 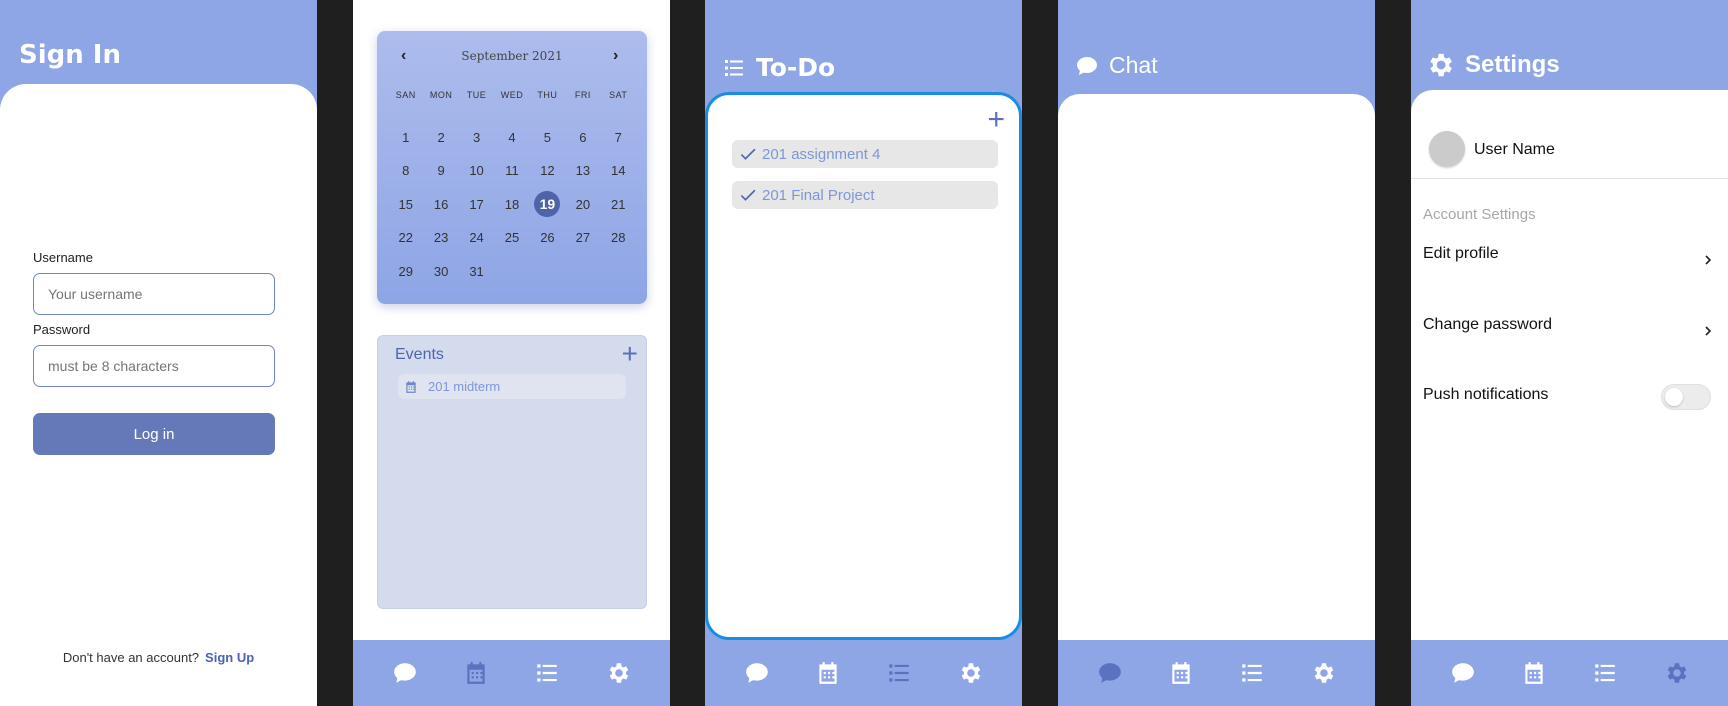 What do you see at coordinates (630, 354) in the screenshot?
I see `add-event-button: +` at bounding box center [630, 354].